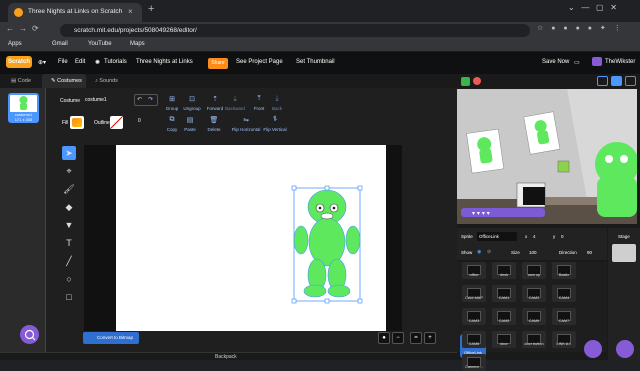 The width and height of the screenshot is (640, 371). What do you see at coordinates (150, 99) in the screenshot?
I see `redo-icon: ↷` at bounding box center [150, 99].